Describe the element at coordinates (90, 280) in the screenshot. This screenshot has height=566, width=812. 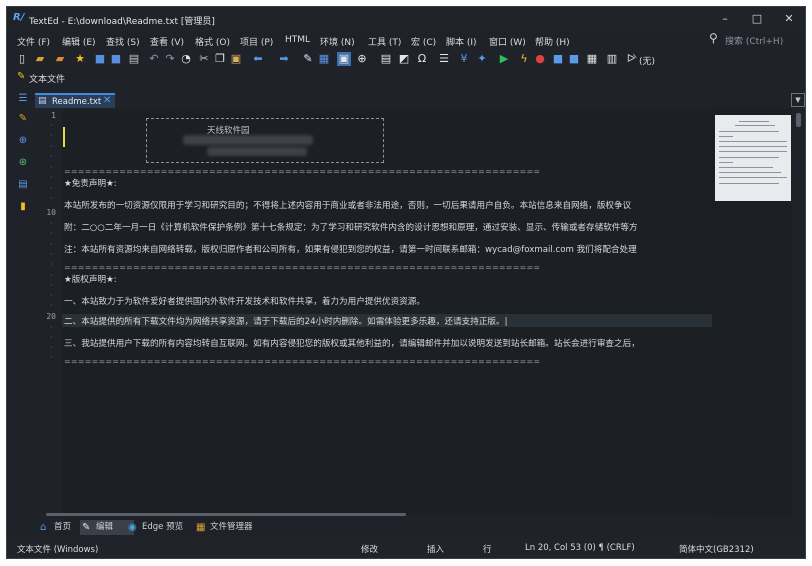
I see `text-line: ★版权声明★:` at that location.